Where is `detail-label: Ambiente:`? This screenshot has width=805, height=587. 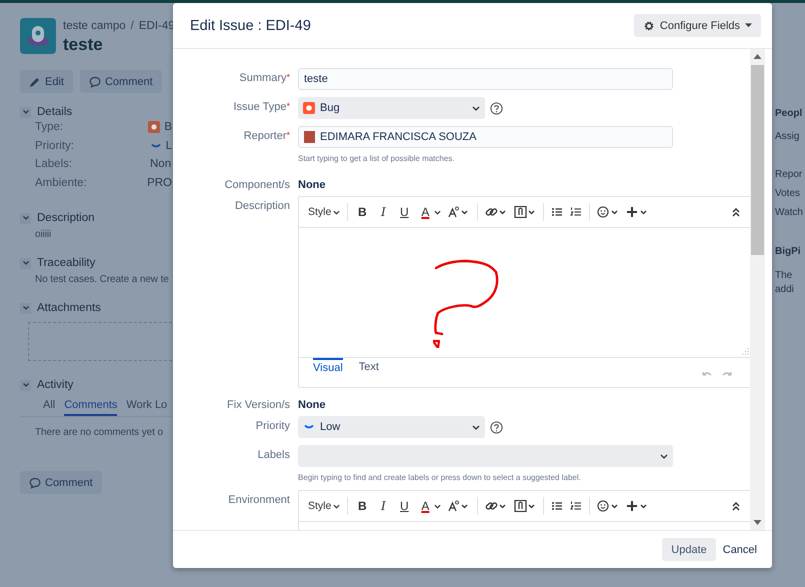 detail-label: Ambiente: is located at coordinates (61, 182).